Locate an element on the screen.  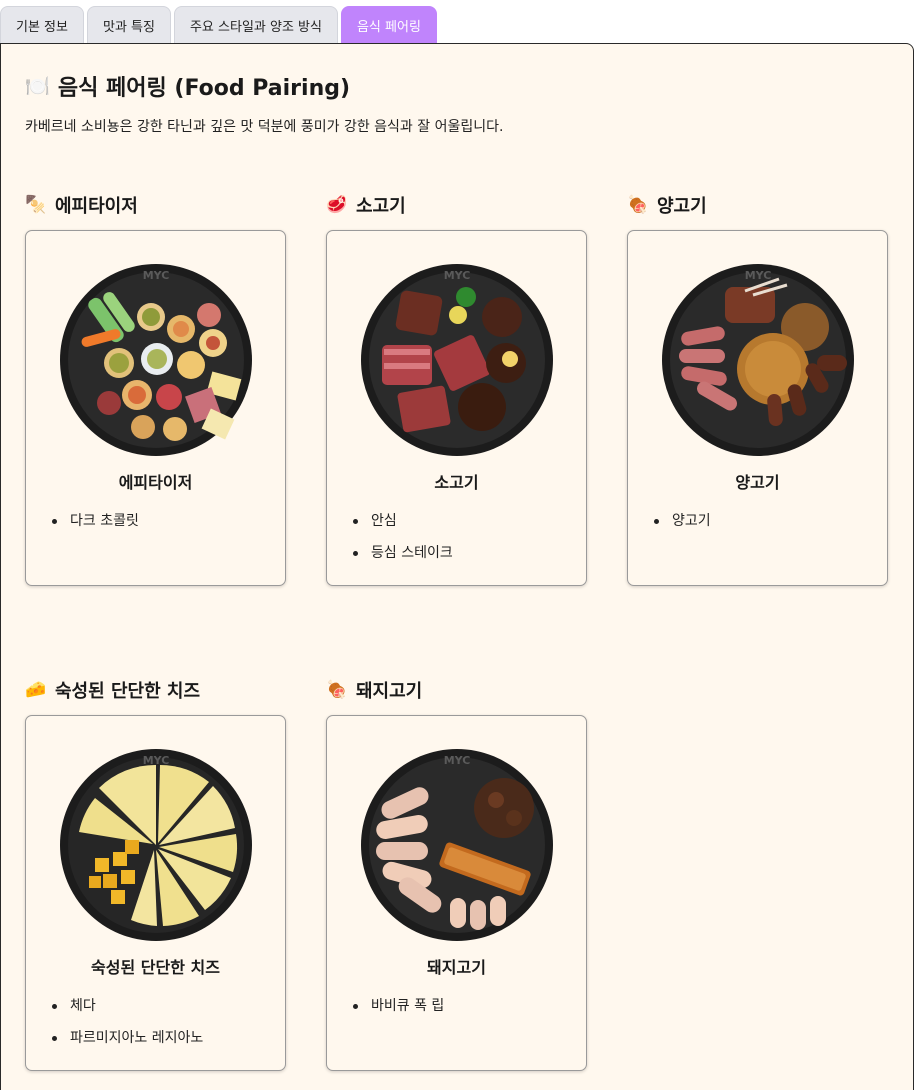
page-title: 음식 페어링 (Food Pairing) is located at coordinates (204, 88).